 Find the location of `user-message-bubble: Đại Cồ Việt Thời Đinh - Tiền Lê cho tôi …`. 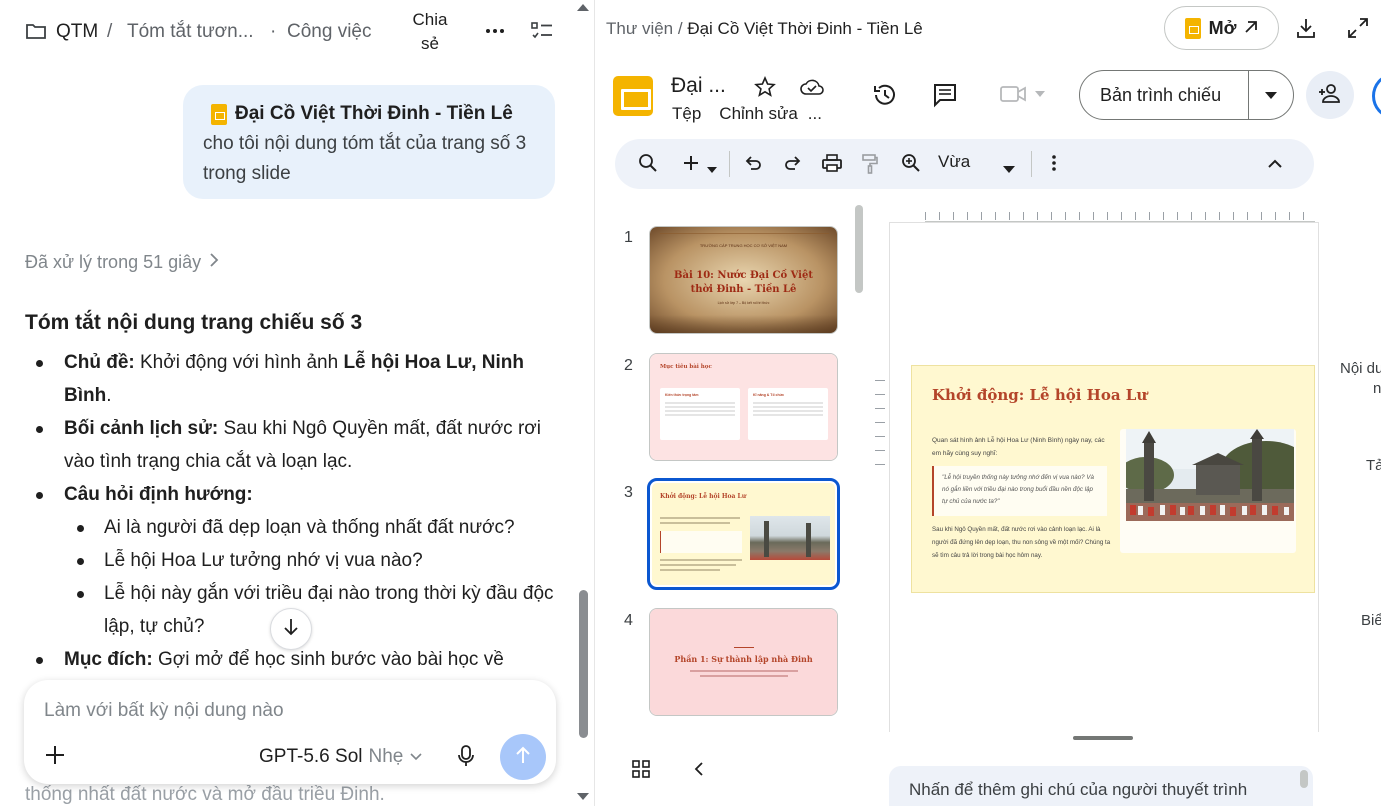

user-message-bubble: Đại Cồ Việt Thời Đinh - Tiền Lê cho tôi … is located at coordinates (369, 142).